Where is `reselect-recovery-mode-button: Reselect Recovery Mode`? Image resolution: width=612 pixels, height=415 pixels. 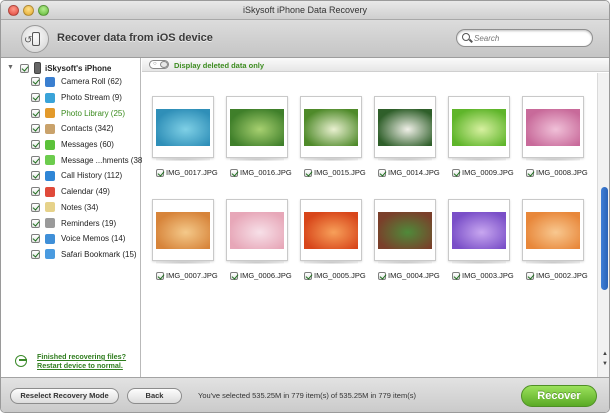 reselect-recovery-mode-button: Reselect Recovery Mode is located at coordinates (64, 396).